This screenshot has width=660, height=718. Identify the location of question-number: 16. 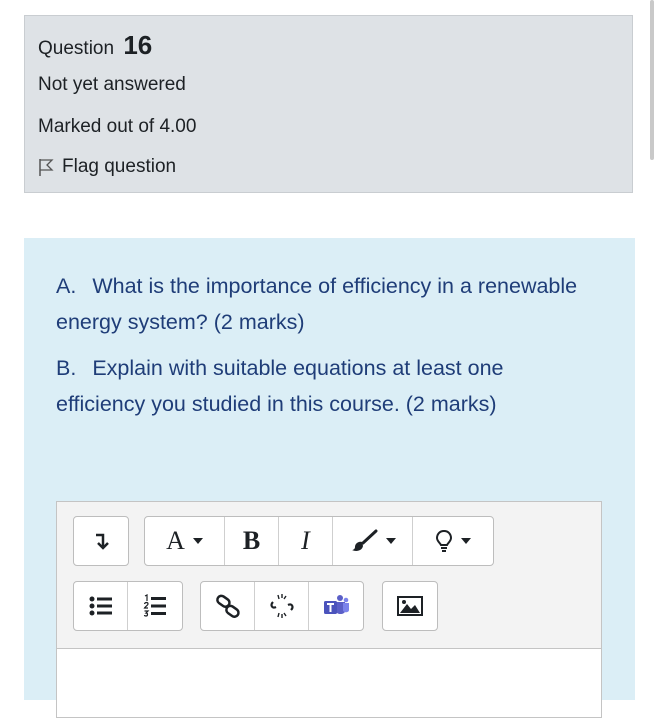
(138, 45).